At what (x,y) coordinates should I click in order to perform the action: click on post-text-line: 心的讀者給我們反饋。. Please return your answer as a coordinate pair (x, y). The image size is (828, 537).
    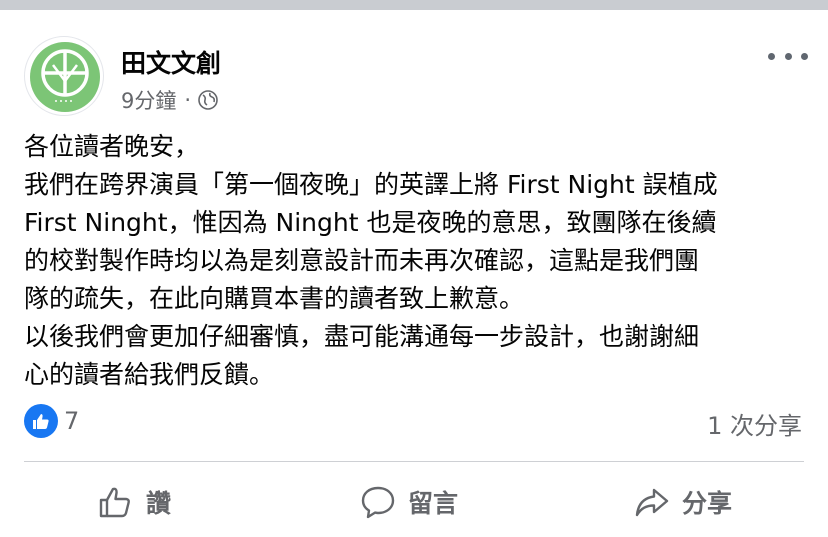
    Looking at the image, I should click on (149, 374).